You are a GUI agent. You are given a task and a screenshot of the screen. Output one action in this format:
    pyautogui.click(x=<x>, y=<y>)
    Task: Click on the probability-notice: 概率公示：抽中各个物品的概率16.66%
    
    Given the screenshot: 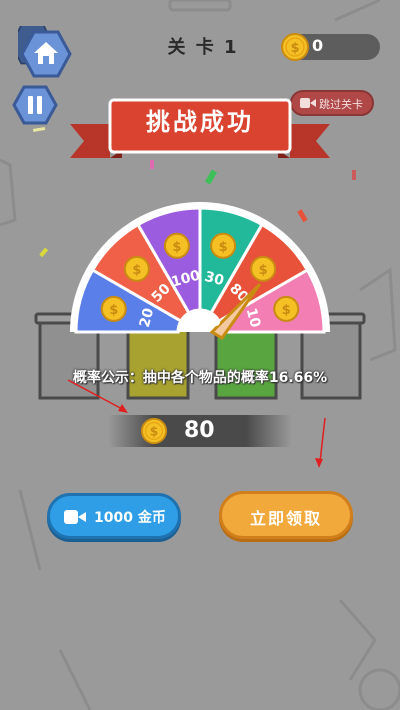 What is the action you would take?
    pyautogui.click(x=200, y=378)
    